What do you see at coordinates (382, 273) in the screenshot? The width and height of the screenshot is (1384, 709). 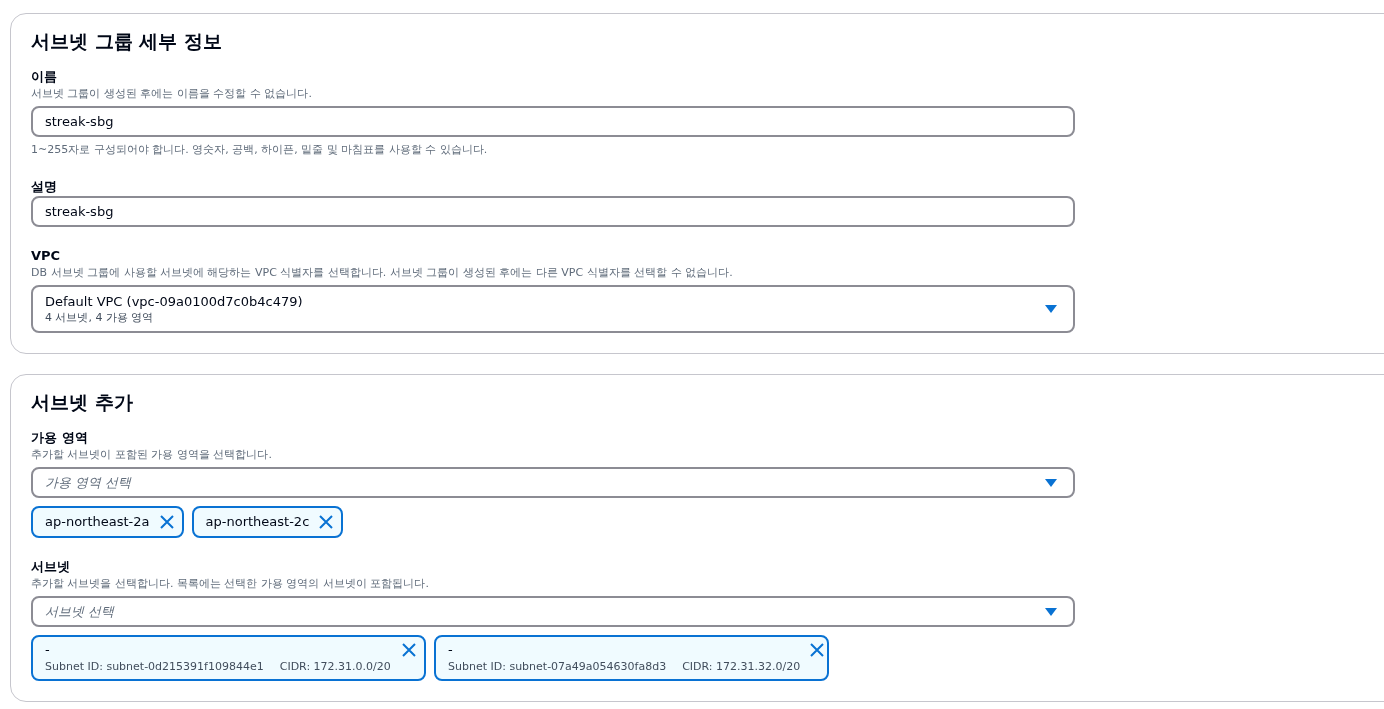 I see `field-description: DB 서브넷 그룹에 사용할 서브넷에 해당하는 VPC 식별자를 선택합니다. 서브넷 그룹이 생성된 후에는 다른 VPC 식별자를 선택할 수 없습니다.` at bounding box center [382, 273].